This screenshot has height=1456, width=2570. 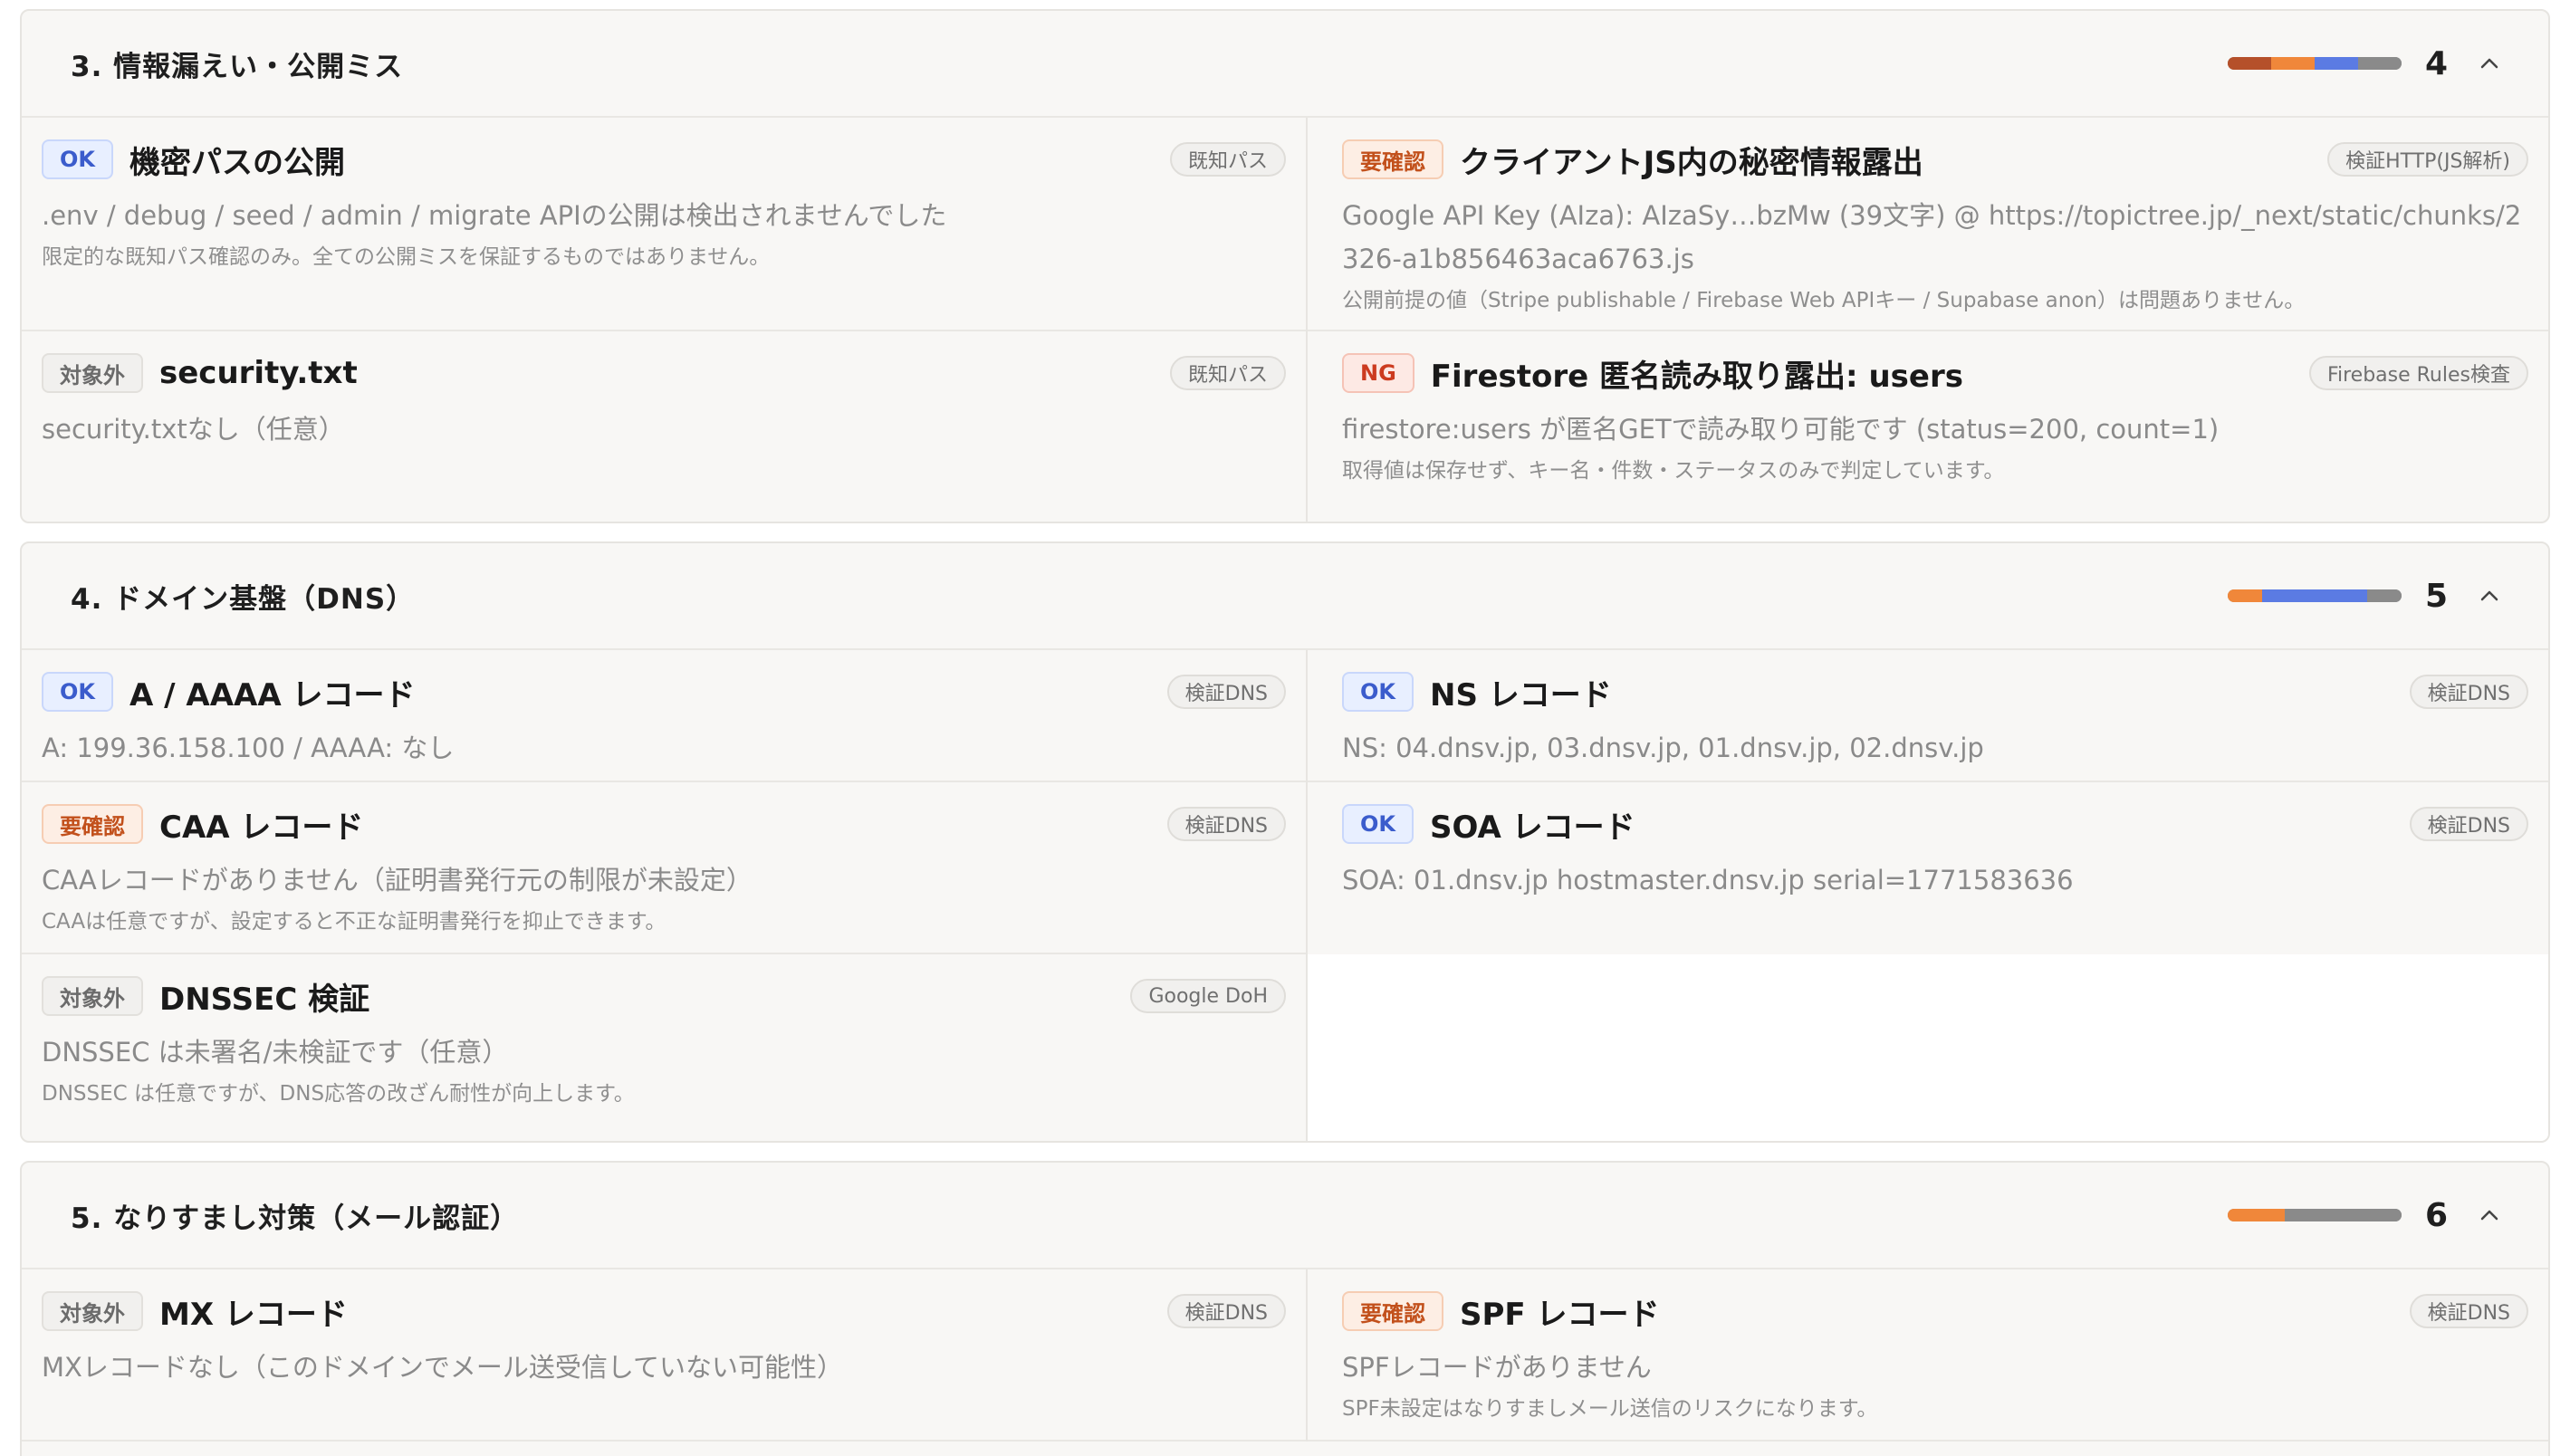 What do you see at coordinates (2437, 1215) in the screenshot?
I see `section-count: 6` at bounding box center [2437, 1215].